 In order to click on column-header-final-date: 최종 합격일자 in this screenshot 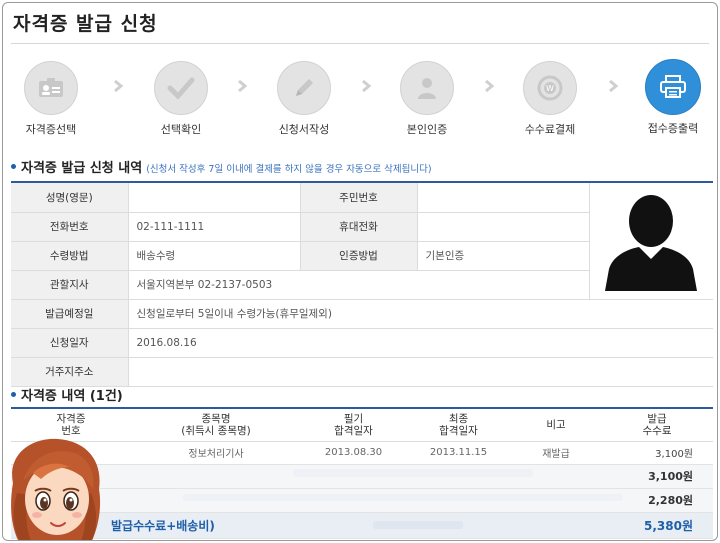, I will do `click(458, 425)`.